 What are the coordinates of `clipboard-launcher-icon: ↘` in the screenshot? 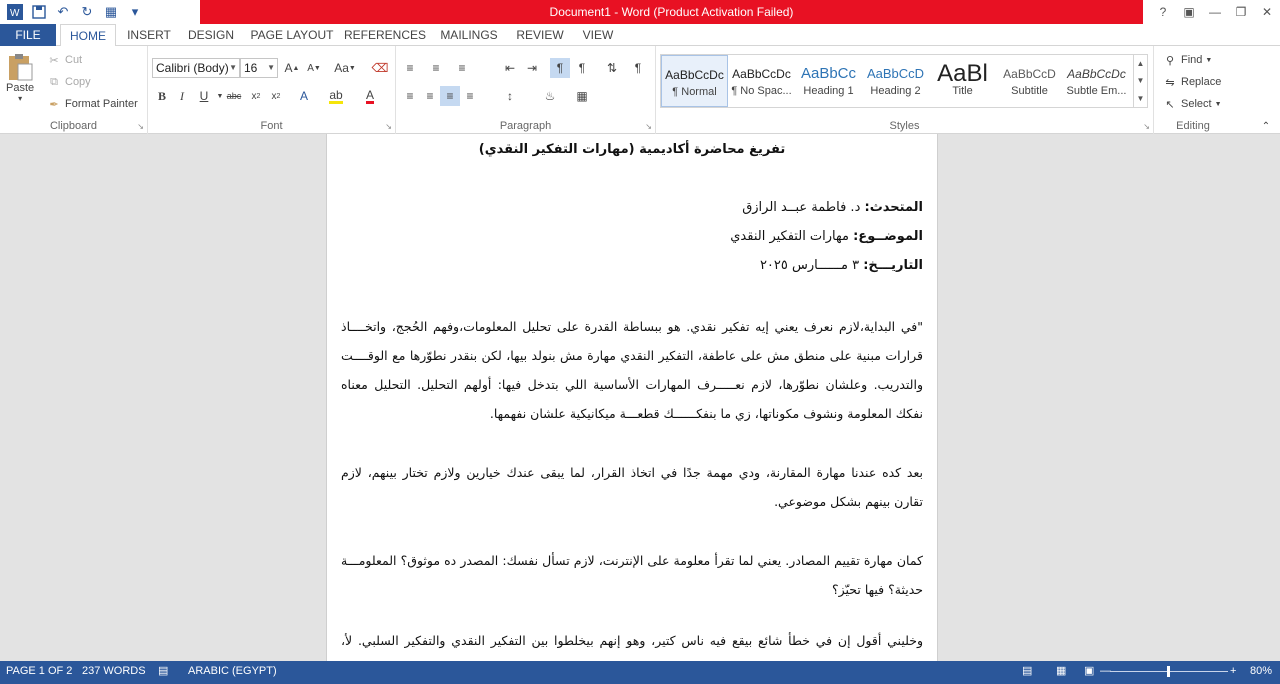 It's located at (140, 126).